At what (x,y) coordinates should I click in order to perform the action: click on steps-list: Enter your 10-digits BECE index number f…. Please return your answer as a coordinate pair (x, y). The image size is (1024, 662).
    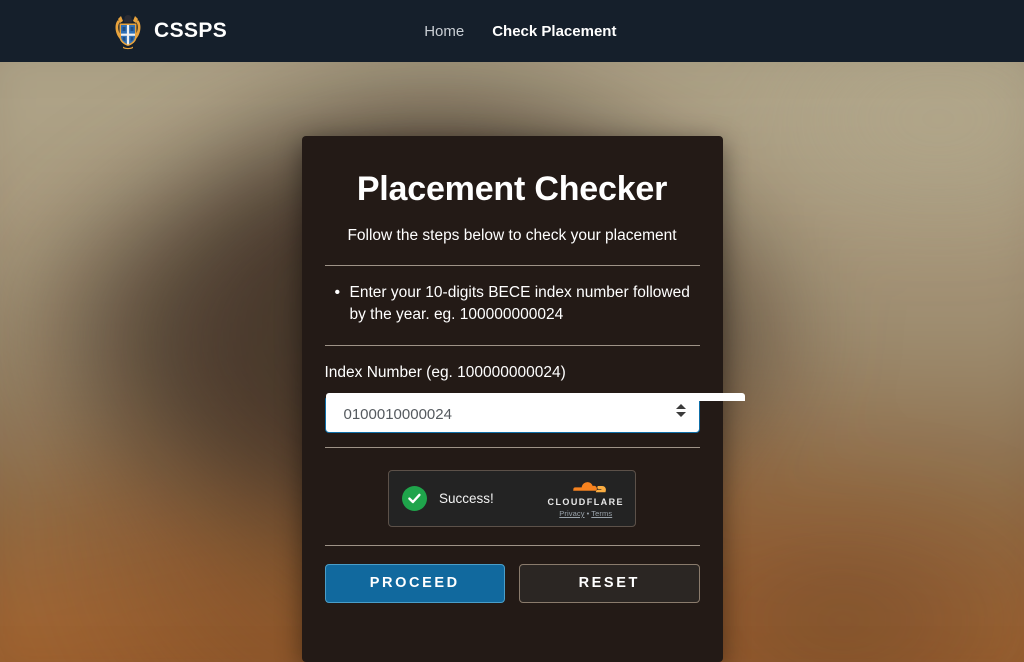
    Looking at the image, I should click on (512, 304).